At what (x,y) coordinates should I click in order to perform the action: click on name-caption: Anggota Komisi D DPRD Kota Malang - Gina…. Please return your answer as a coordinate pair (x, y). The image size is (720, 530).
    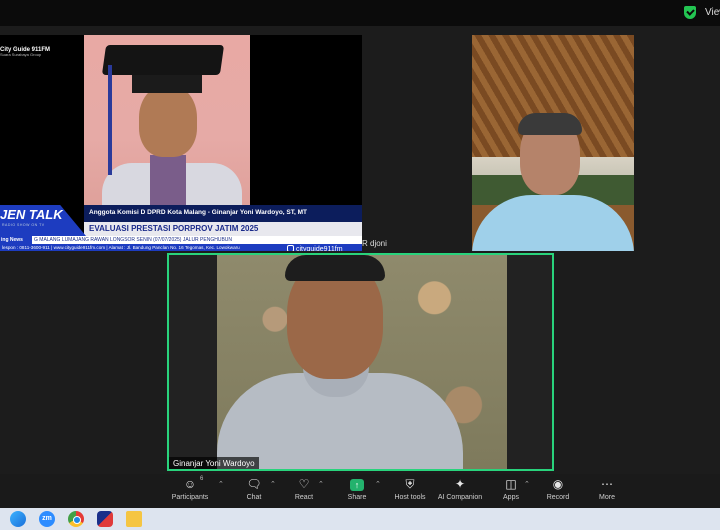
    Looking at the image, I should click on (223, 214).